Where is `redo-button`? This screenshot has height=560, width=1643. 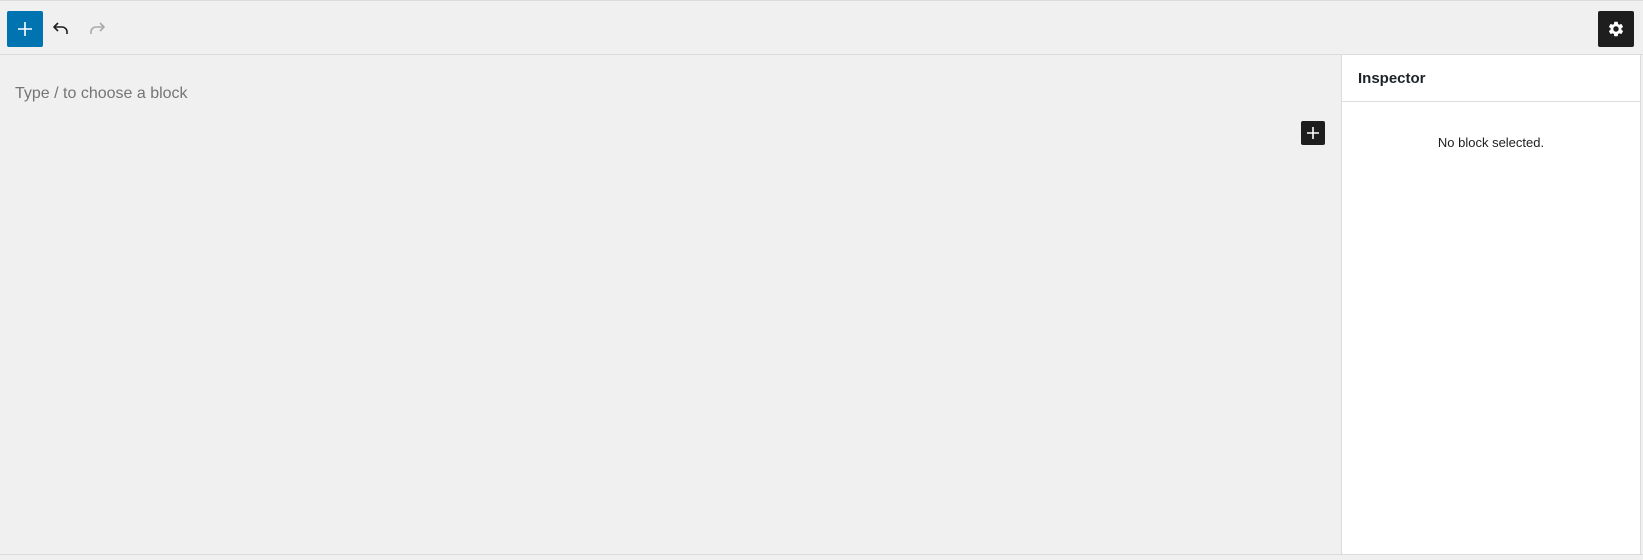
redo-button is located at coordinates (97, 29).